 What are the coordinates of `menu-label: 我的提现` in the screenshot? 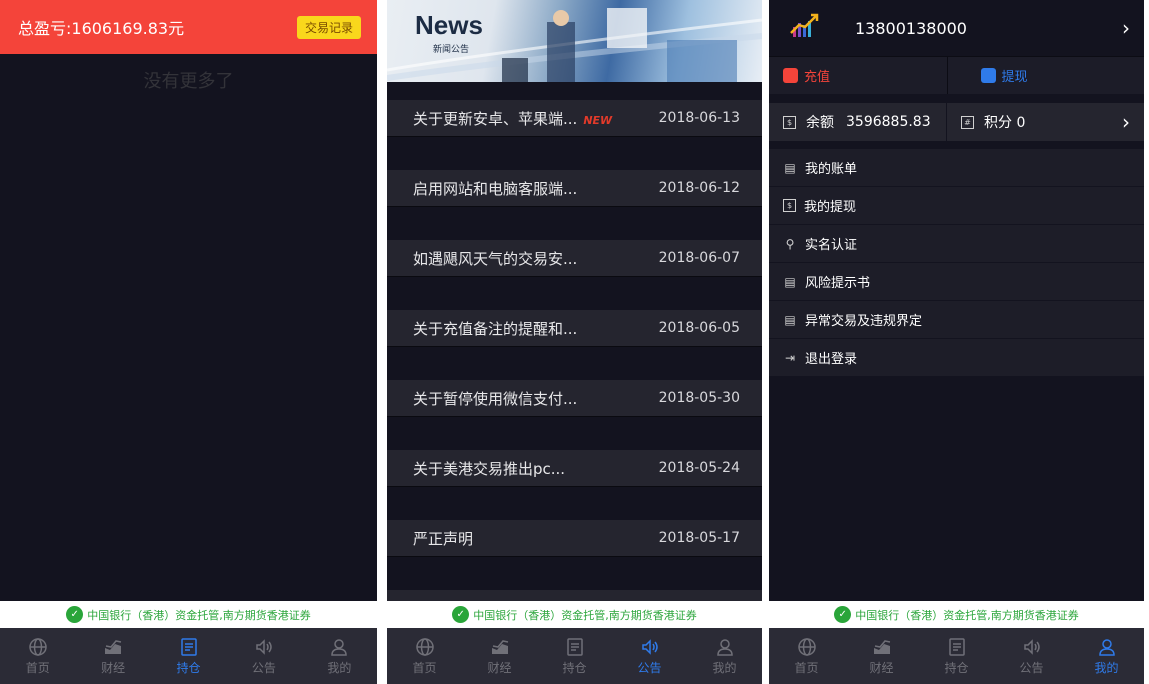 It's located at (830, 207).